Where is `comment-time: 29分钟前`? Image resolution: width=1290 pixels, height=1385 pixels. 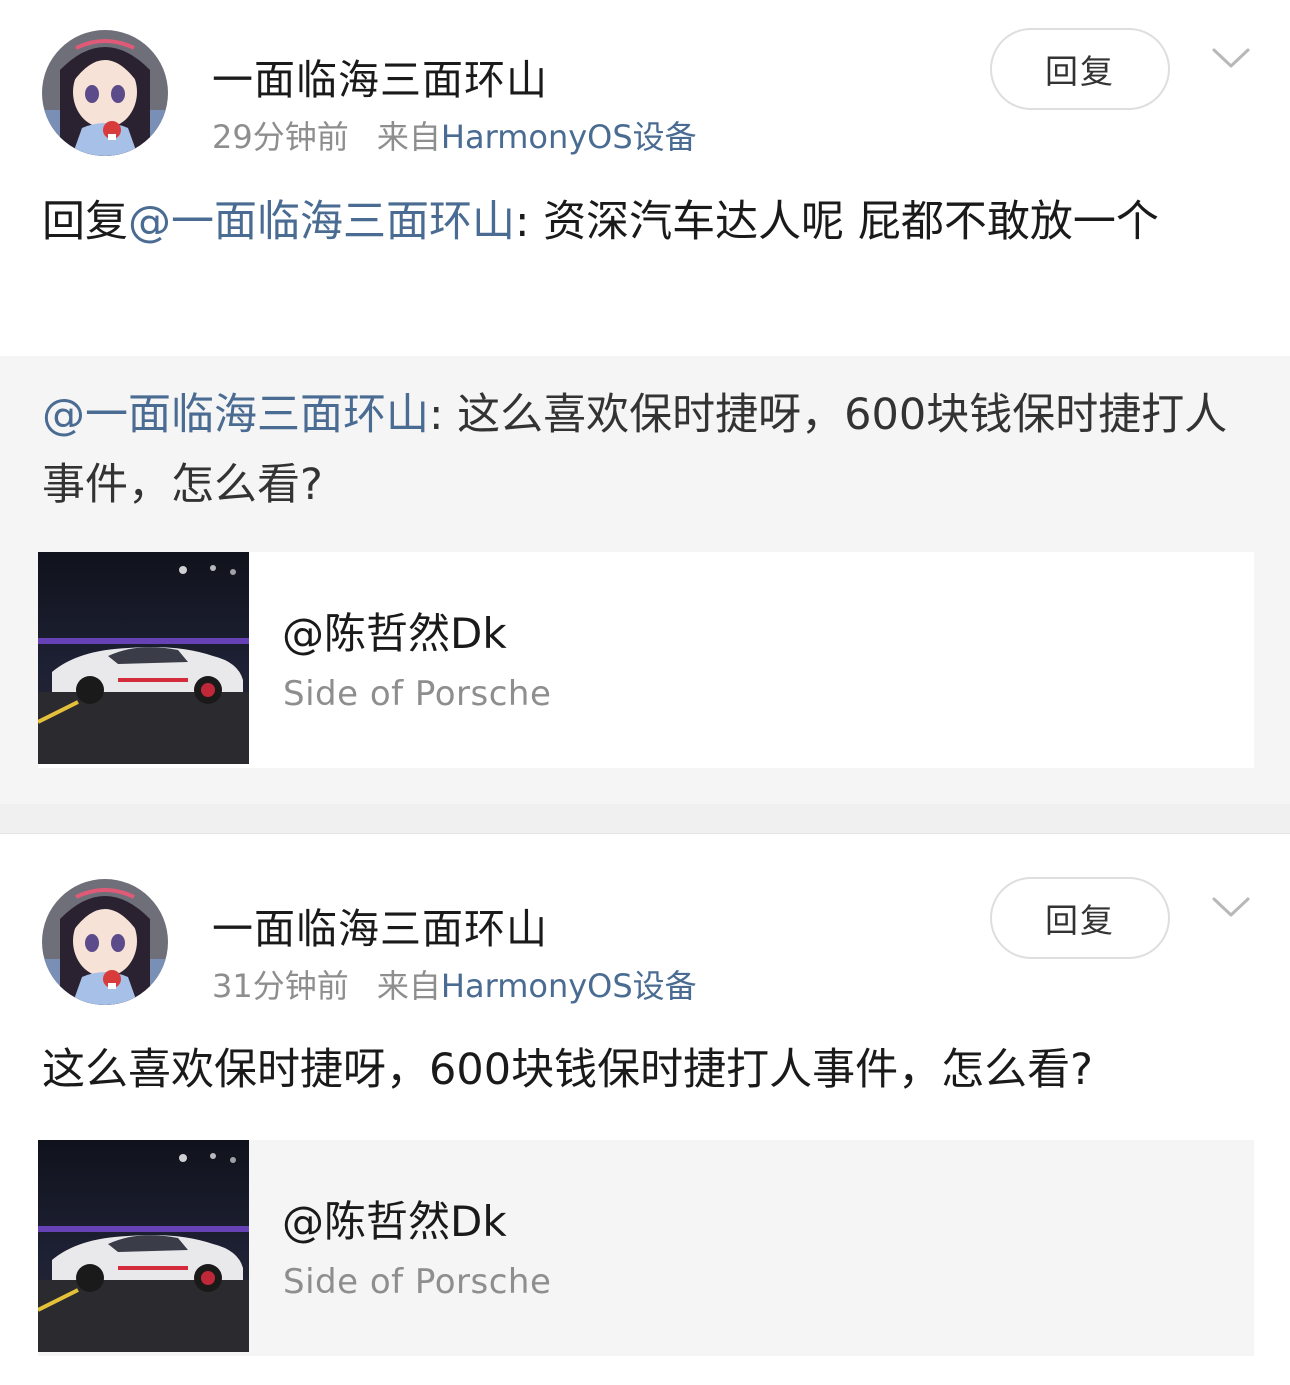 comment-time: 29分钟前 is located at coordinates (280, 137).